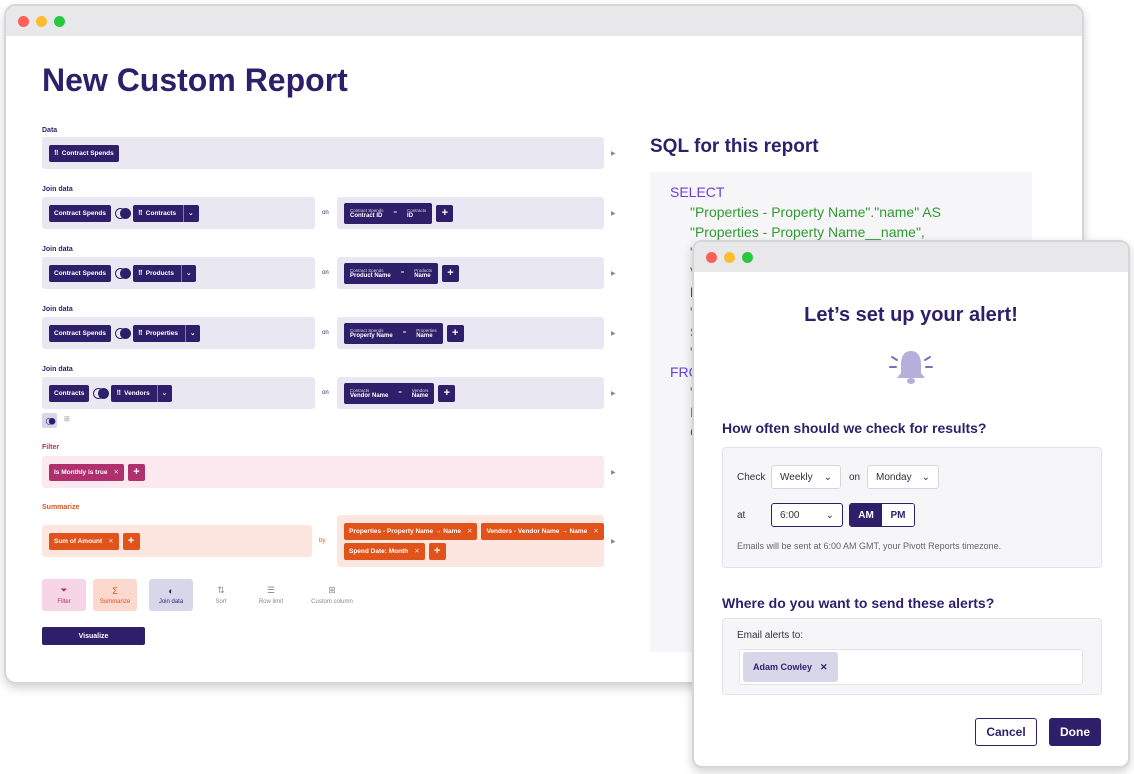  What do you see at coordinates (542, 531) in the screenshot?
I see `group-chip: Vendors - Vendor Name → Name ✕` at bounding box center [542, 531].